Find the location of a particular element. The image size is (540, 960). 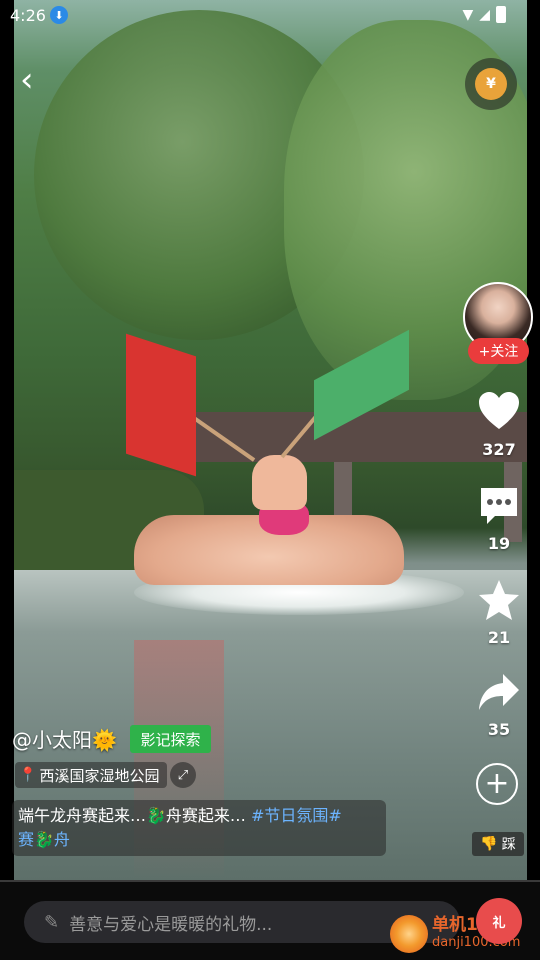

follow-button: +关注 is located at coordinates (498, 351).